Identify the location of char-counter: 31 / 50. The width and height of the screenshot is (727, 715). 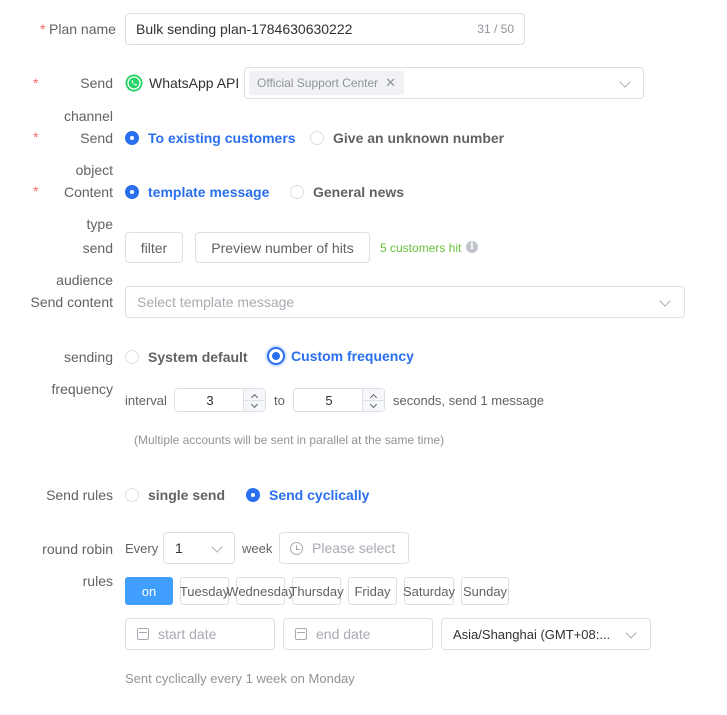
(495, 29).